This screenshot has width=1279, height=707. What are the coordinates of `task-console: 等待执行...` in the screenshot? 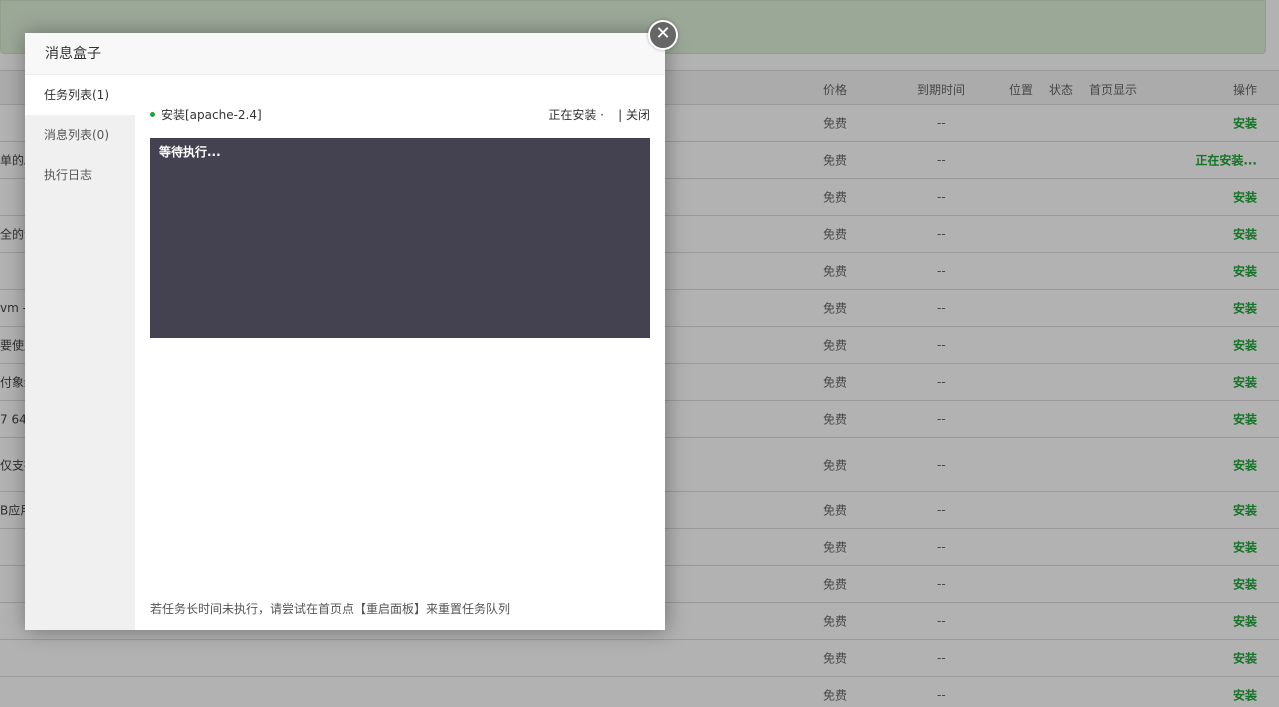 It's located at (400, 238).